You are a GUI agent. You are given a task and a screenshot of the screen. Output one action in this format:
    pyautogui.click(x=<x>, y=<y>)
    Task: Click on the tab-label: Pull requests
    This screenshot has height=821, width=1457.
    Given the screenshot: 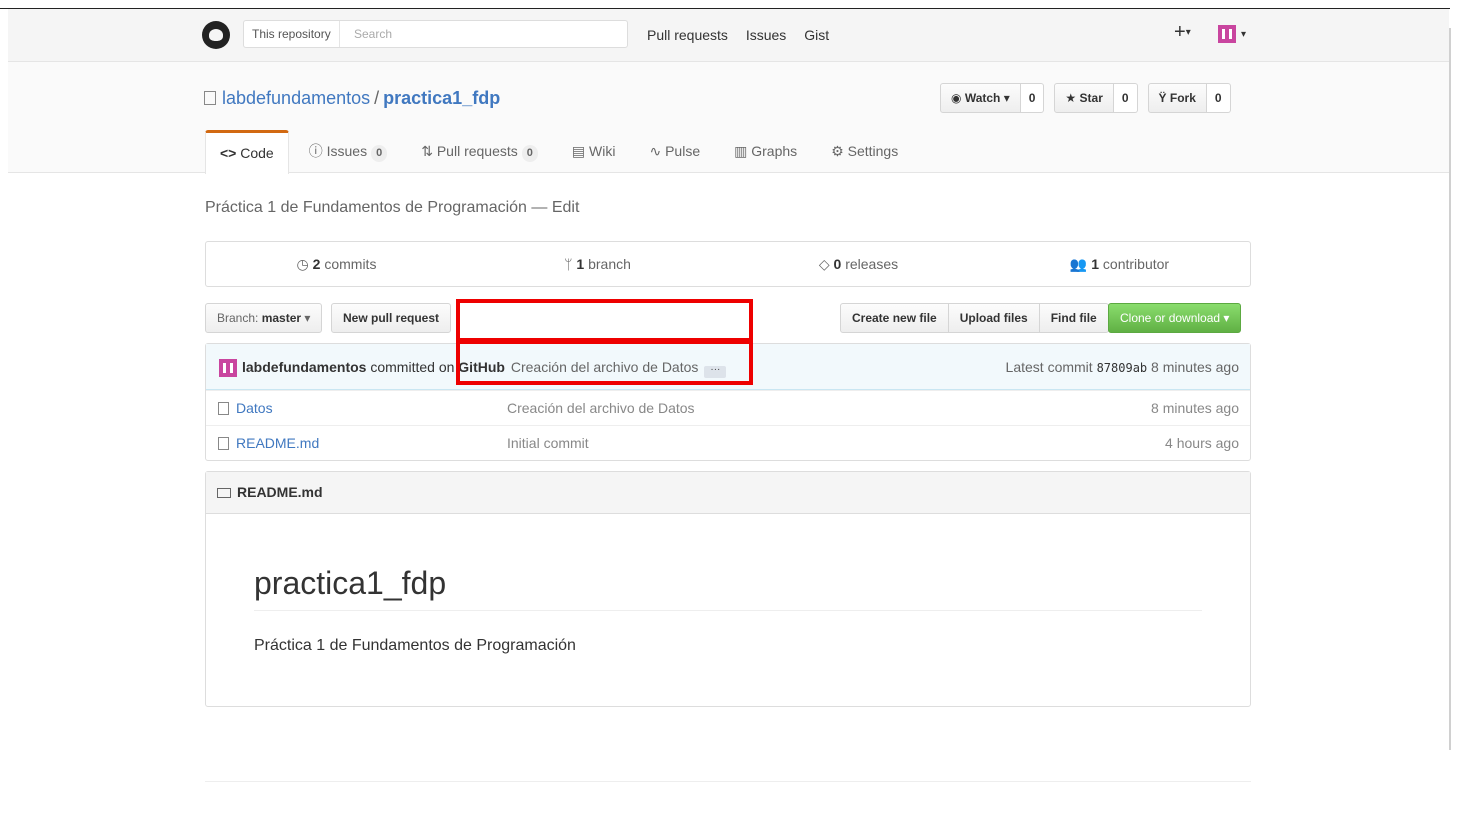 What is the action you would take?
    pyautogui.click(x=477, y=151)
    